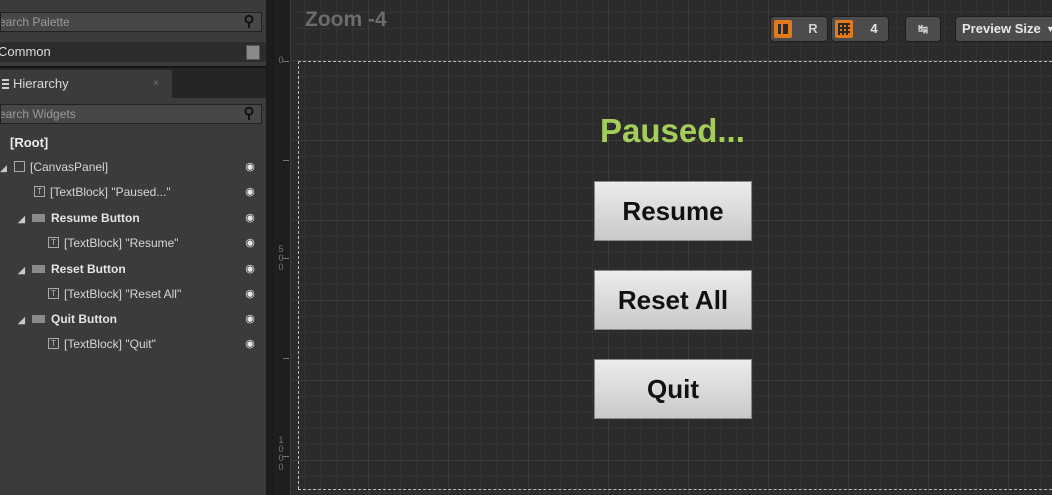  Describe the element at coordinates (84, 319) in the screenshot. I see `tree-node-label: Quit Button` at that location.